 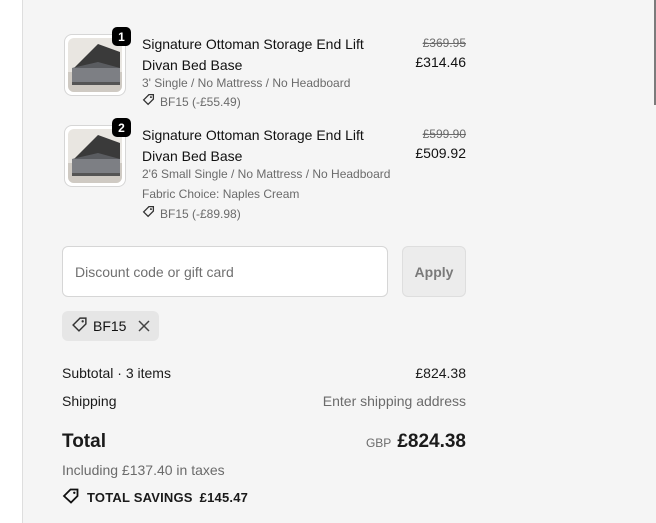 I want to click on quantity-badge: 2, so click(x=121, y=127).